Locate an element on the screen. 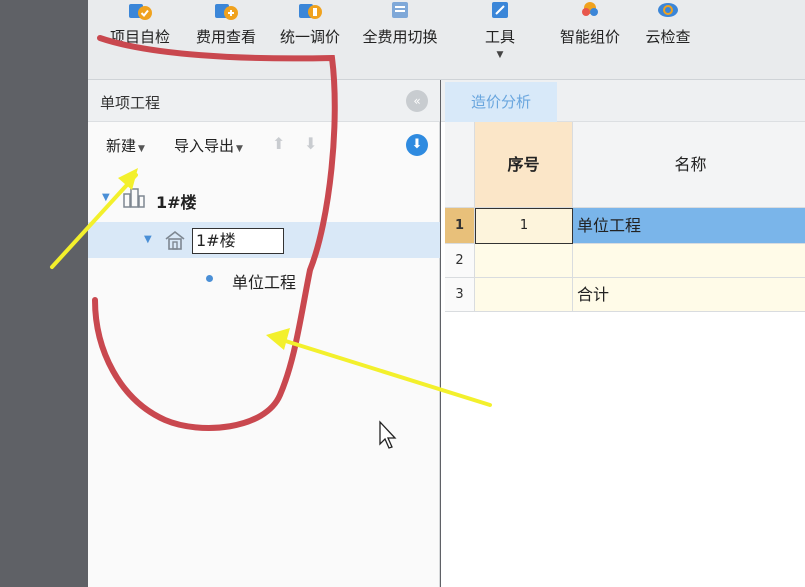  panel-tools: 新建 ▼ 导入导出 ▼ ⬆ ⬇ ⬇ is located at coordinates (264, 145).